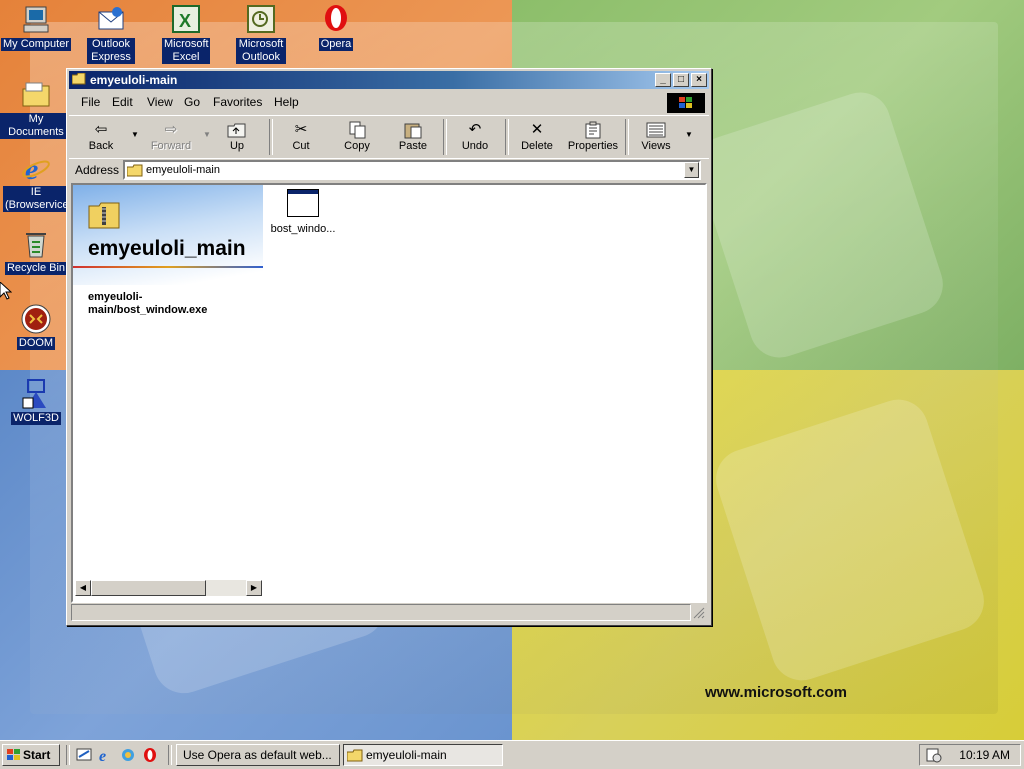 The image size is (1024, 769). I want to click on forward-dropdown-icon: ▼, so click(207, 134).